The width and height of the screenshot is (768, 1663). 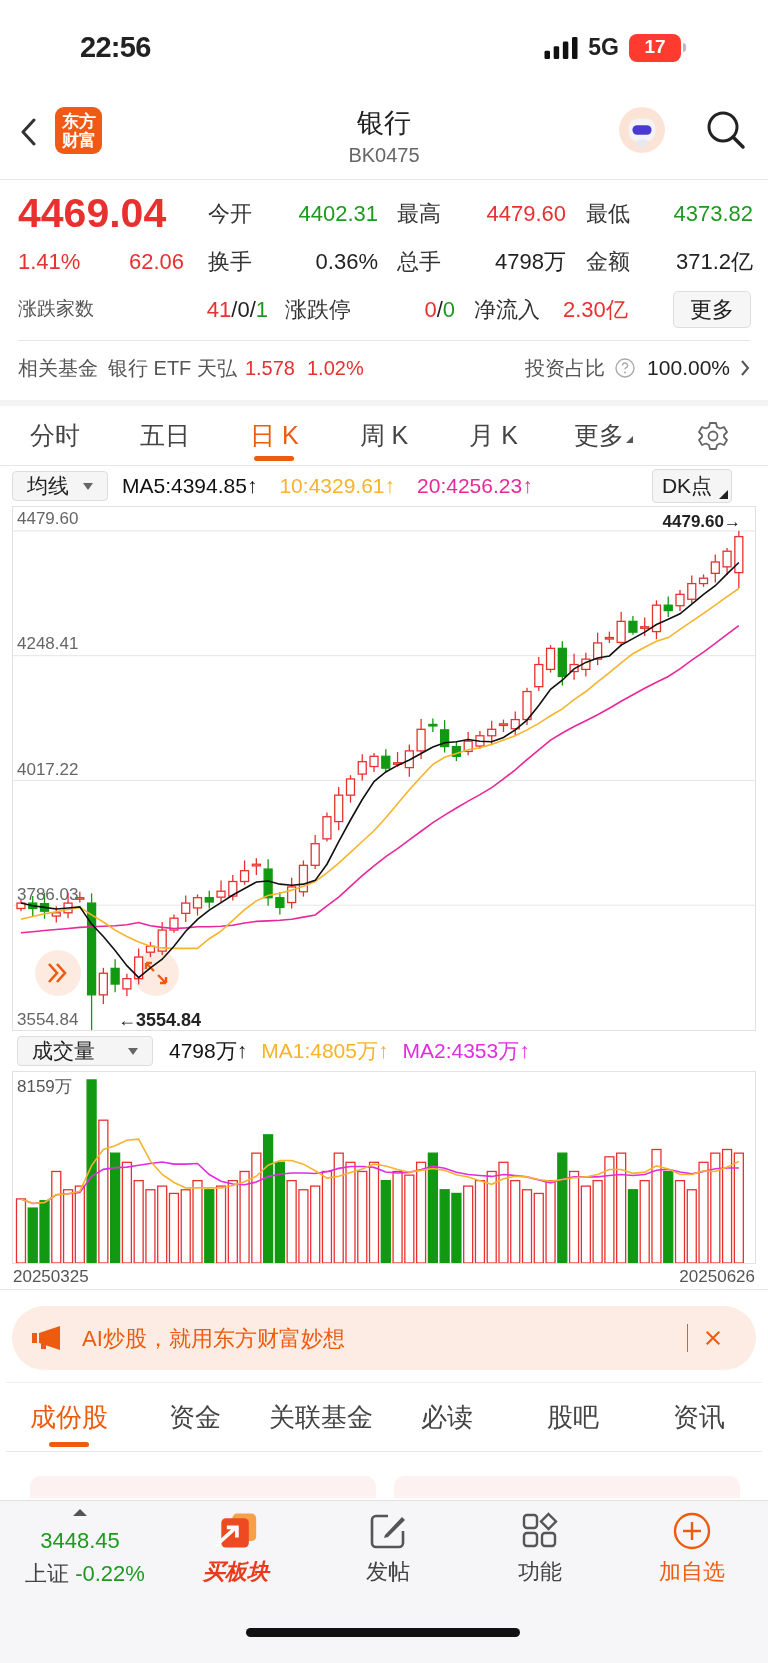 I want to click on buy-sector-icon, so click(x=236, y=1531).